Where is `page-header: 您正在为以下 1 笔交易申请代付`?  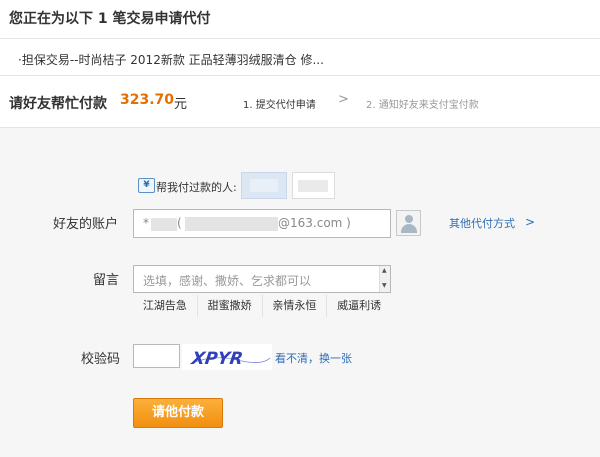 page-header: 您正在为以下 1 笔交易申请代付 is located at coordinates (300, 19).